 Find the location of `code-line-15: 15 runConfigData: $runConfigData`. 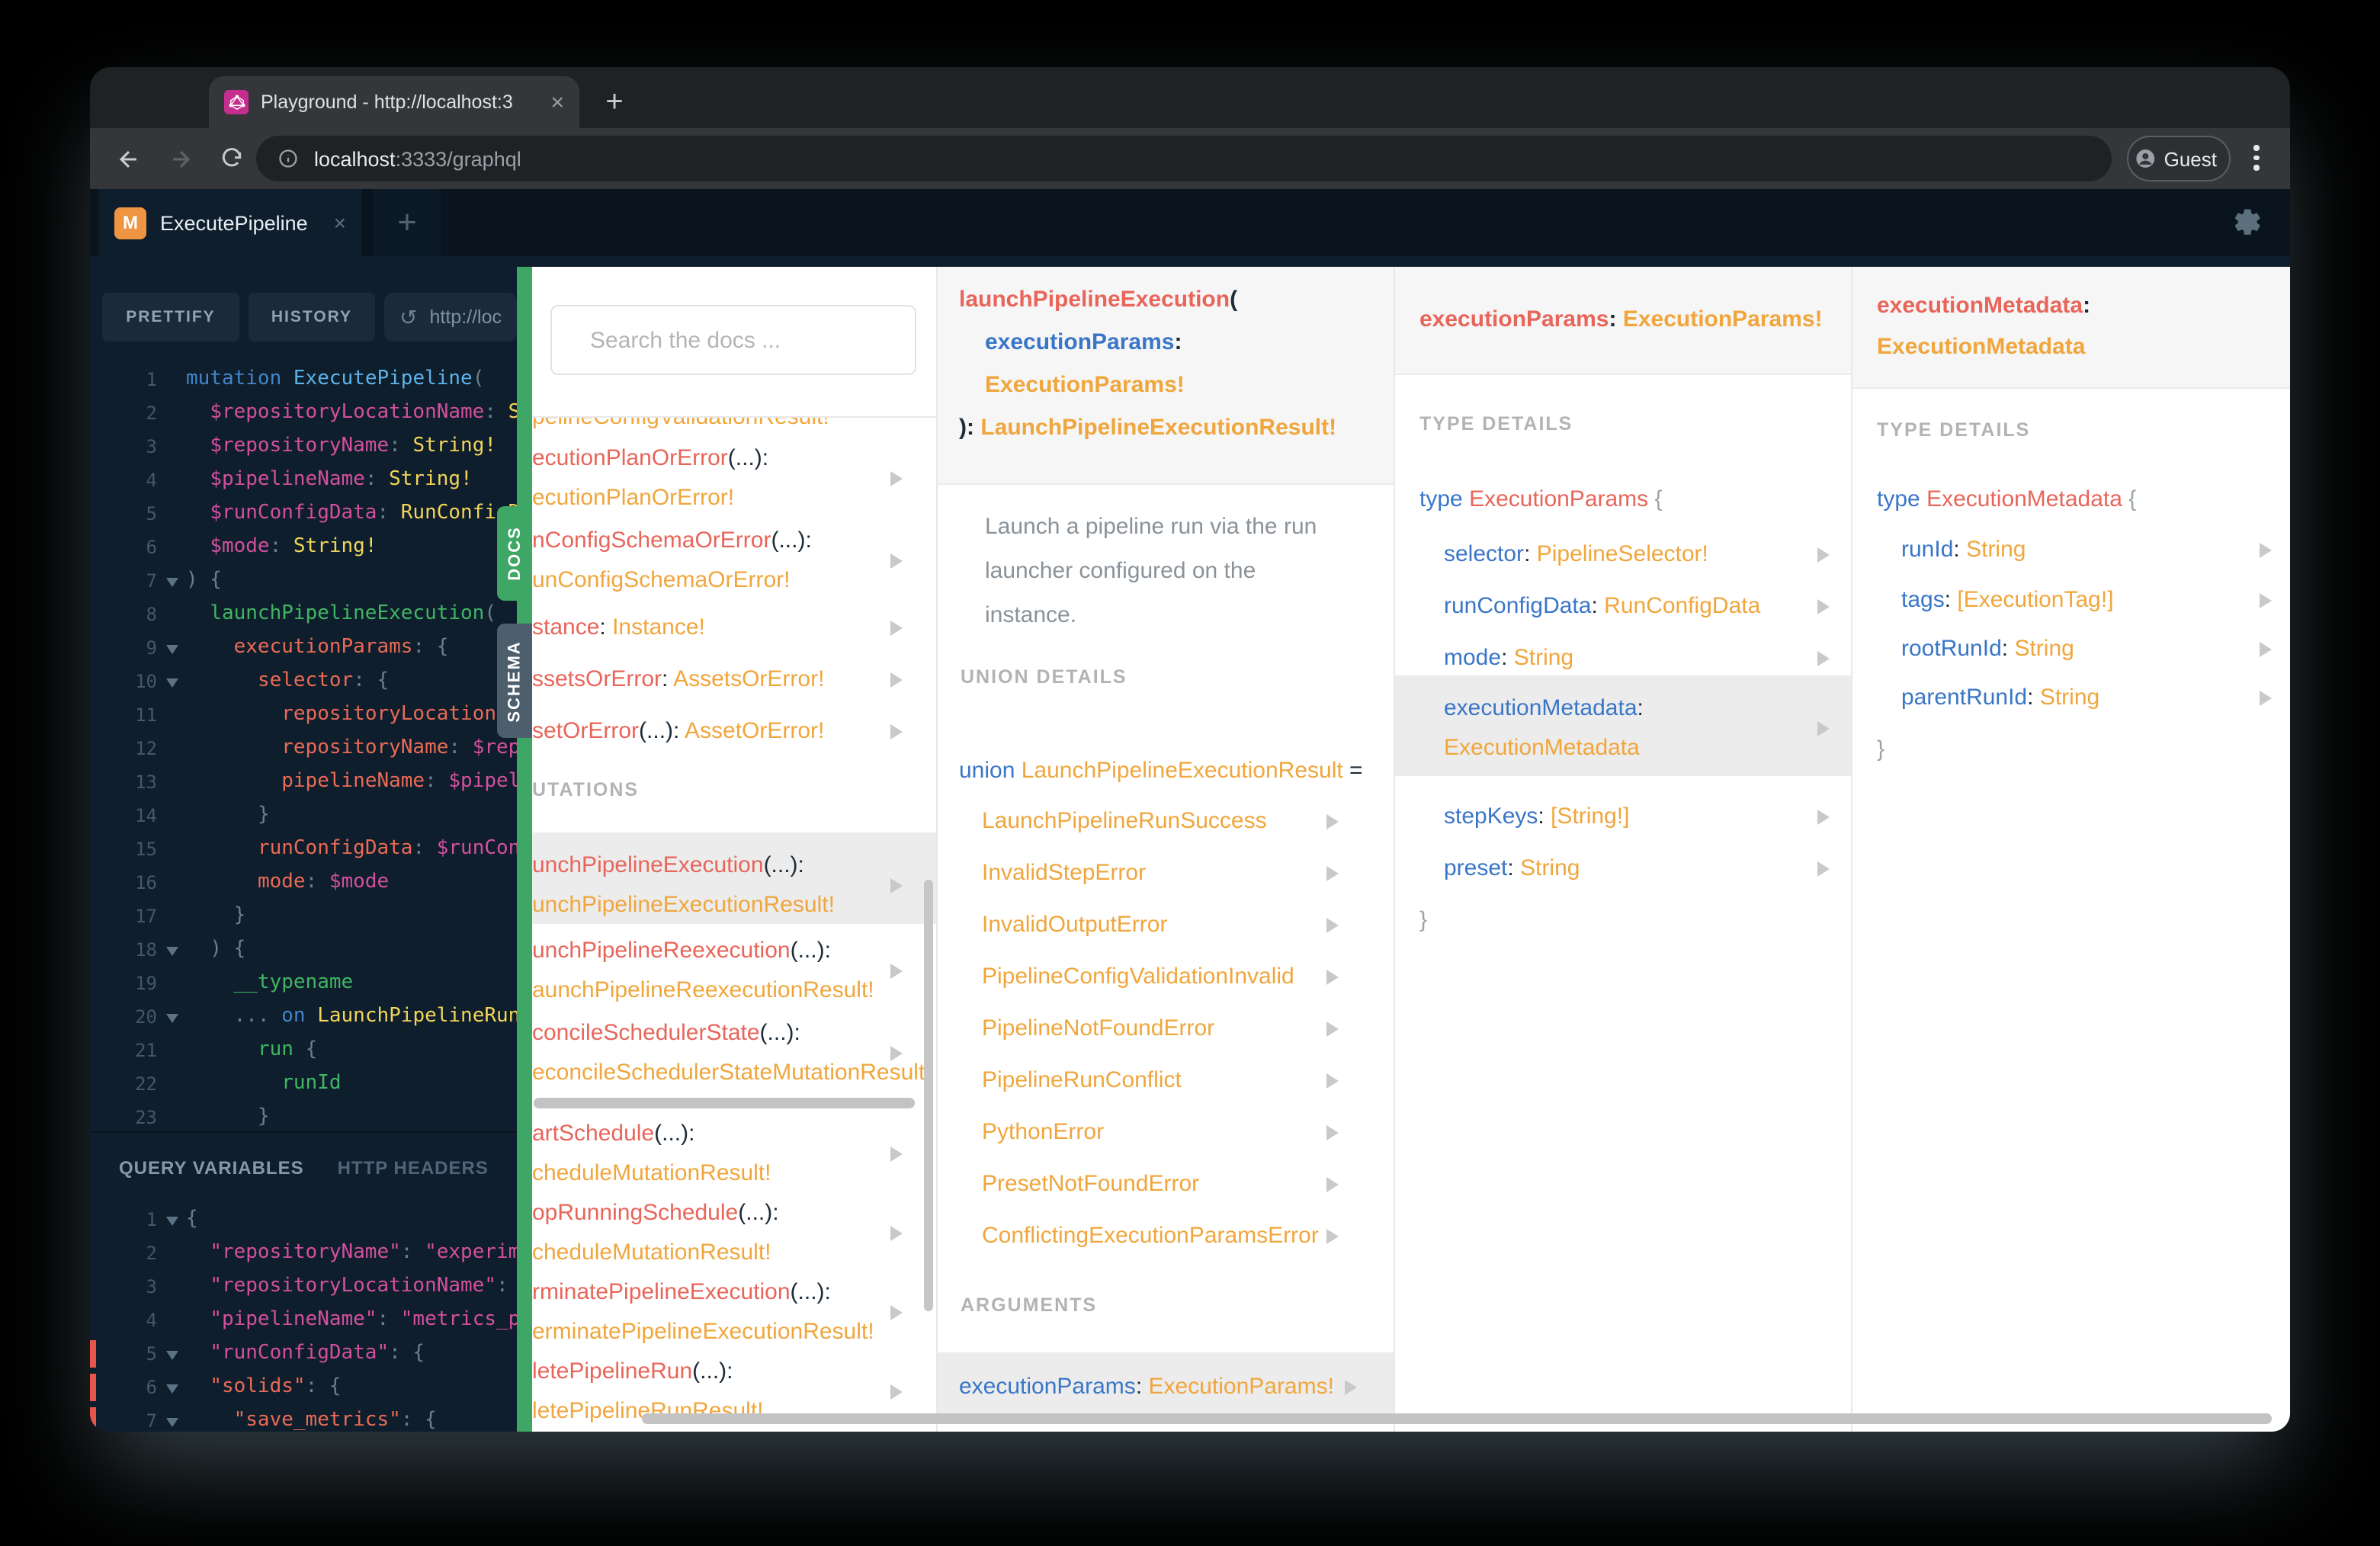

code-line-15: 15 runConfigData: $runConfigData is located at coordinates (303, 849).